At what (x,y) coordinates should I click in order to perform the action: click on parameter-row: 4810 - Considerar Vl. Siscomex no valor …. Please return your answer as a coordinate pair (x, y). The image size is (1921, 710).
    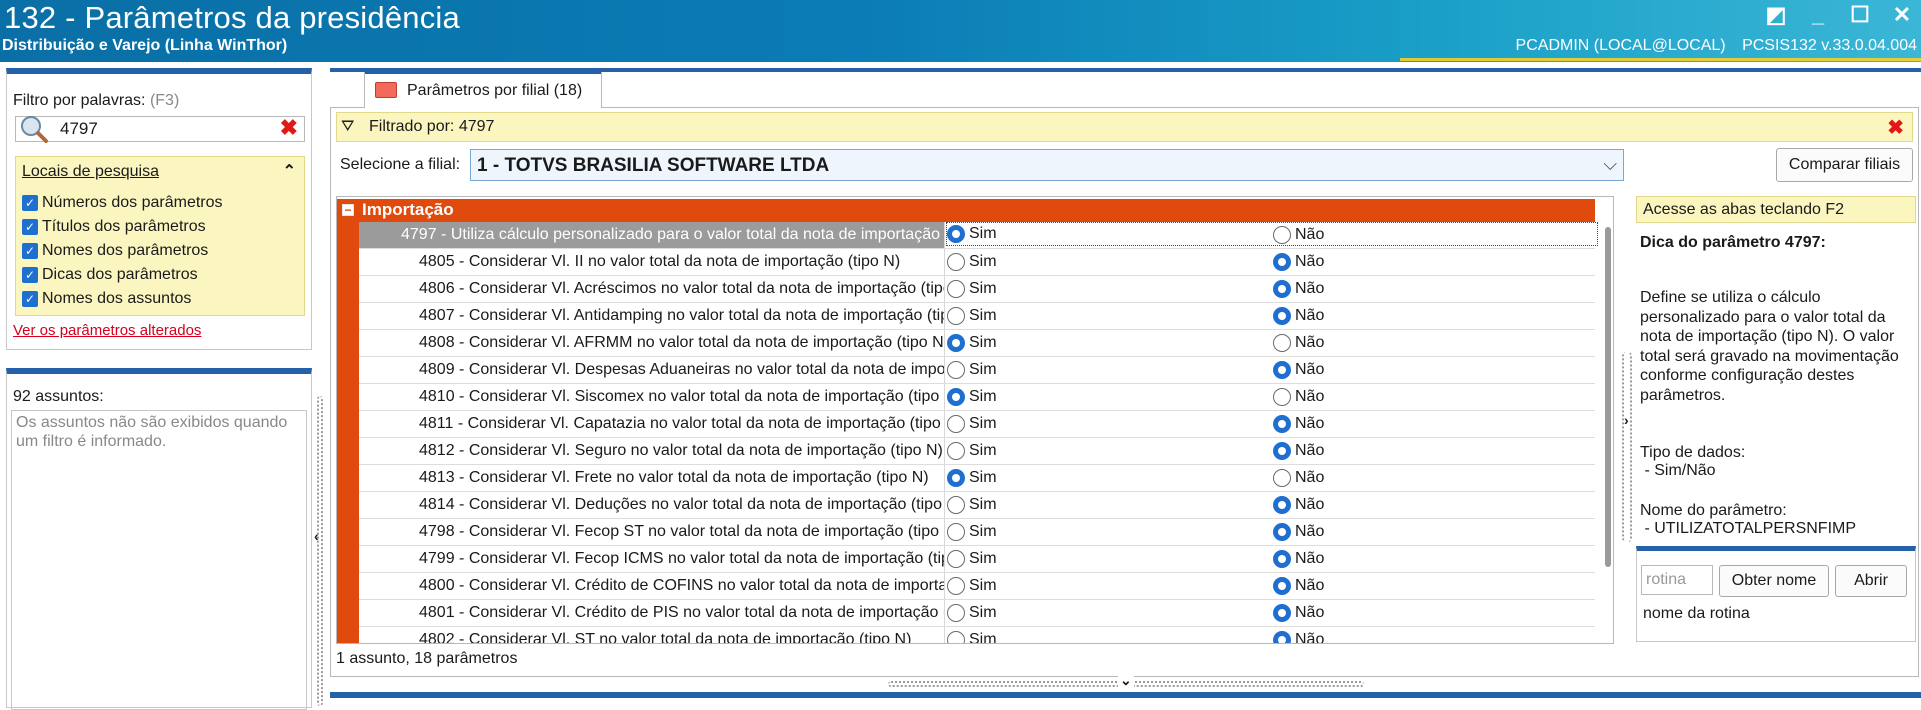
    Looking at the image, I should click on (977, 397).